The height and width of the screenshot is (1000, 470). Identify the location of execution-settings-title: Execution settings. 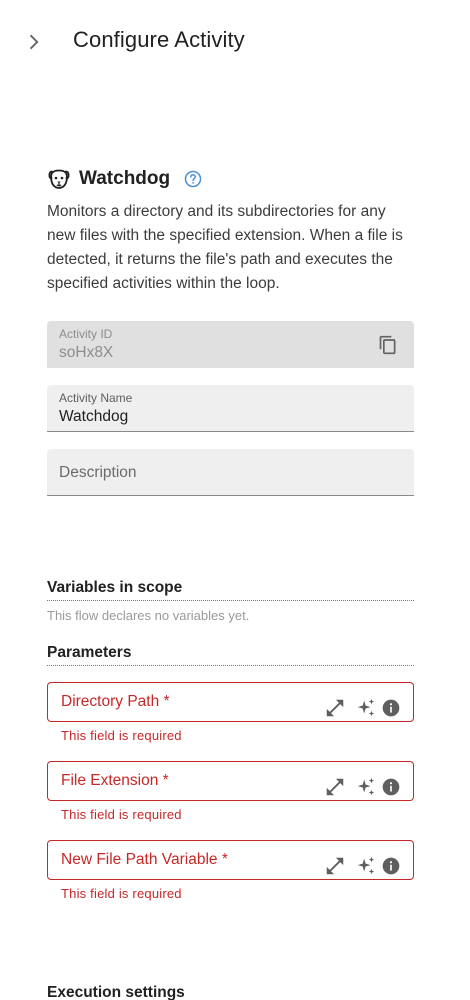
(116, 992).